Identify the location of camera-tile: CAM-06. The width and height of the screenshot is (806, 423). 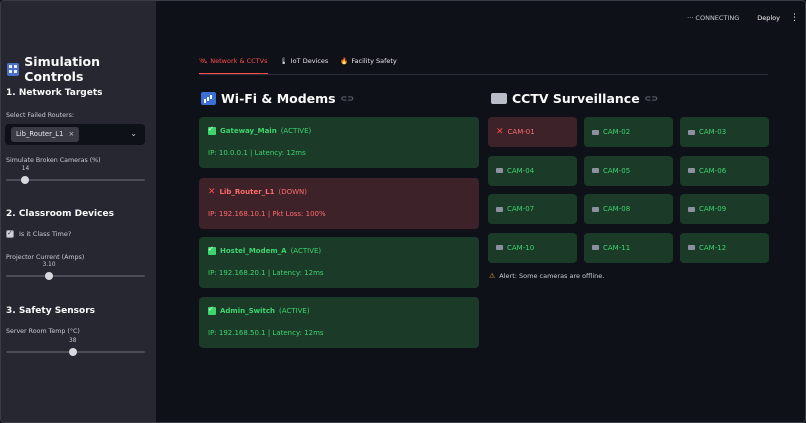
(724, 170).